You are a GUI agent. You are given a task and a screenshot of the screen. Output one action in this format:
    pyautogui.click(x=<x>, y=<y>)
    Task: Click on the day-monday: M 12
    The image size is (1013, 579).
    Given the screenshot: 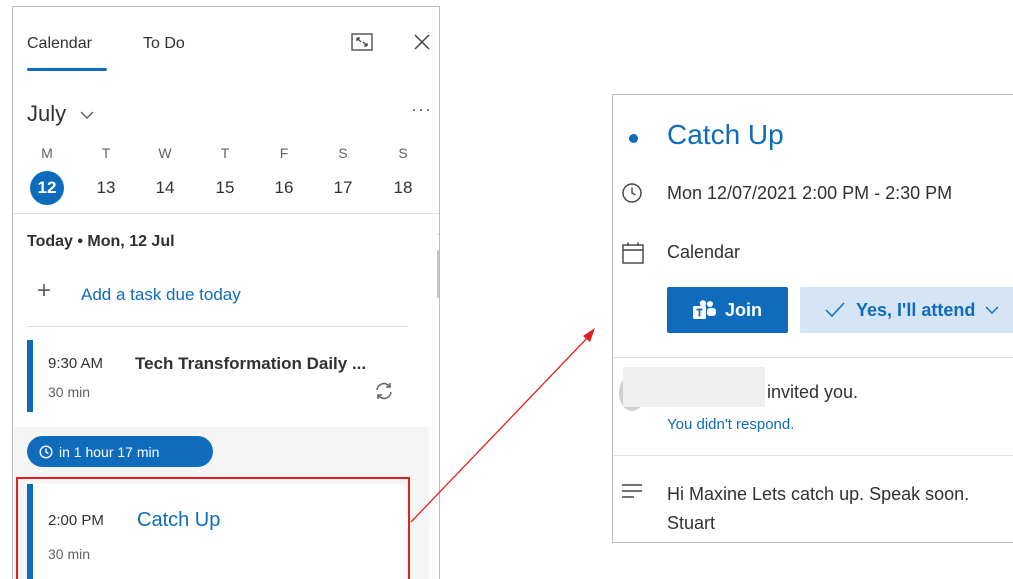 What is the action you would take?
    pyautogui.click(x=47, y=175)
    